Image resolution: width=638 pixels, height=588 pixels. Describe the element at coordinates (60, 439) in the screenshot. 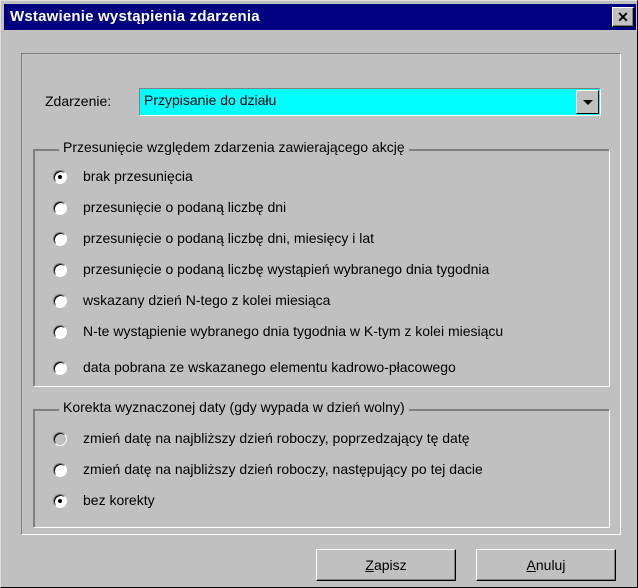

I see `radio-disabled-icon` at that location.